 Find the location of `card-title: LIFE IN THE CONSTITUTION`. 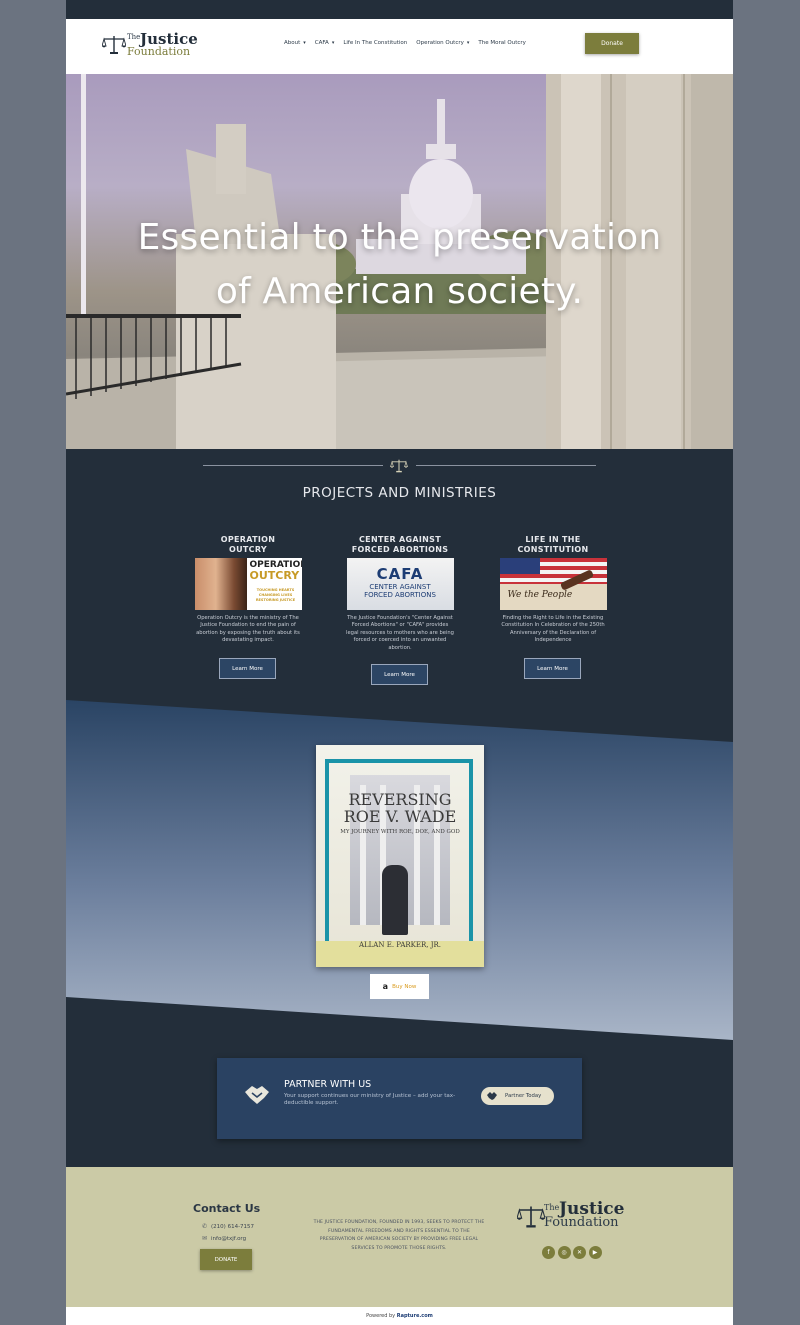

card-title: LIFE IN THE CONSTITUTION is located at coordinates (553, 545).